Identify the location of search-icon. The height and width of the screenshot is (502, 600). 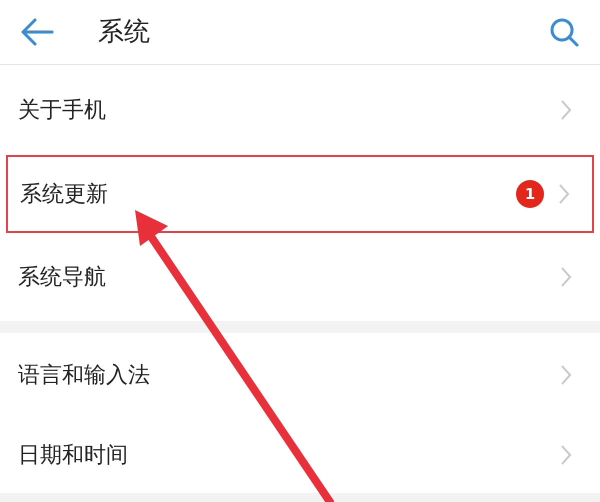
(564, 32).